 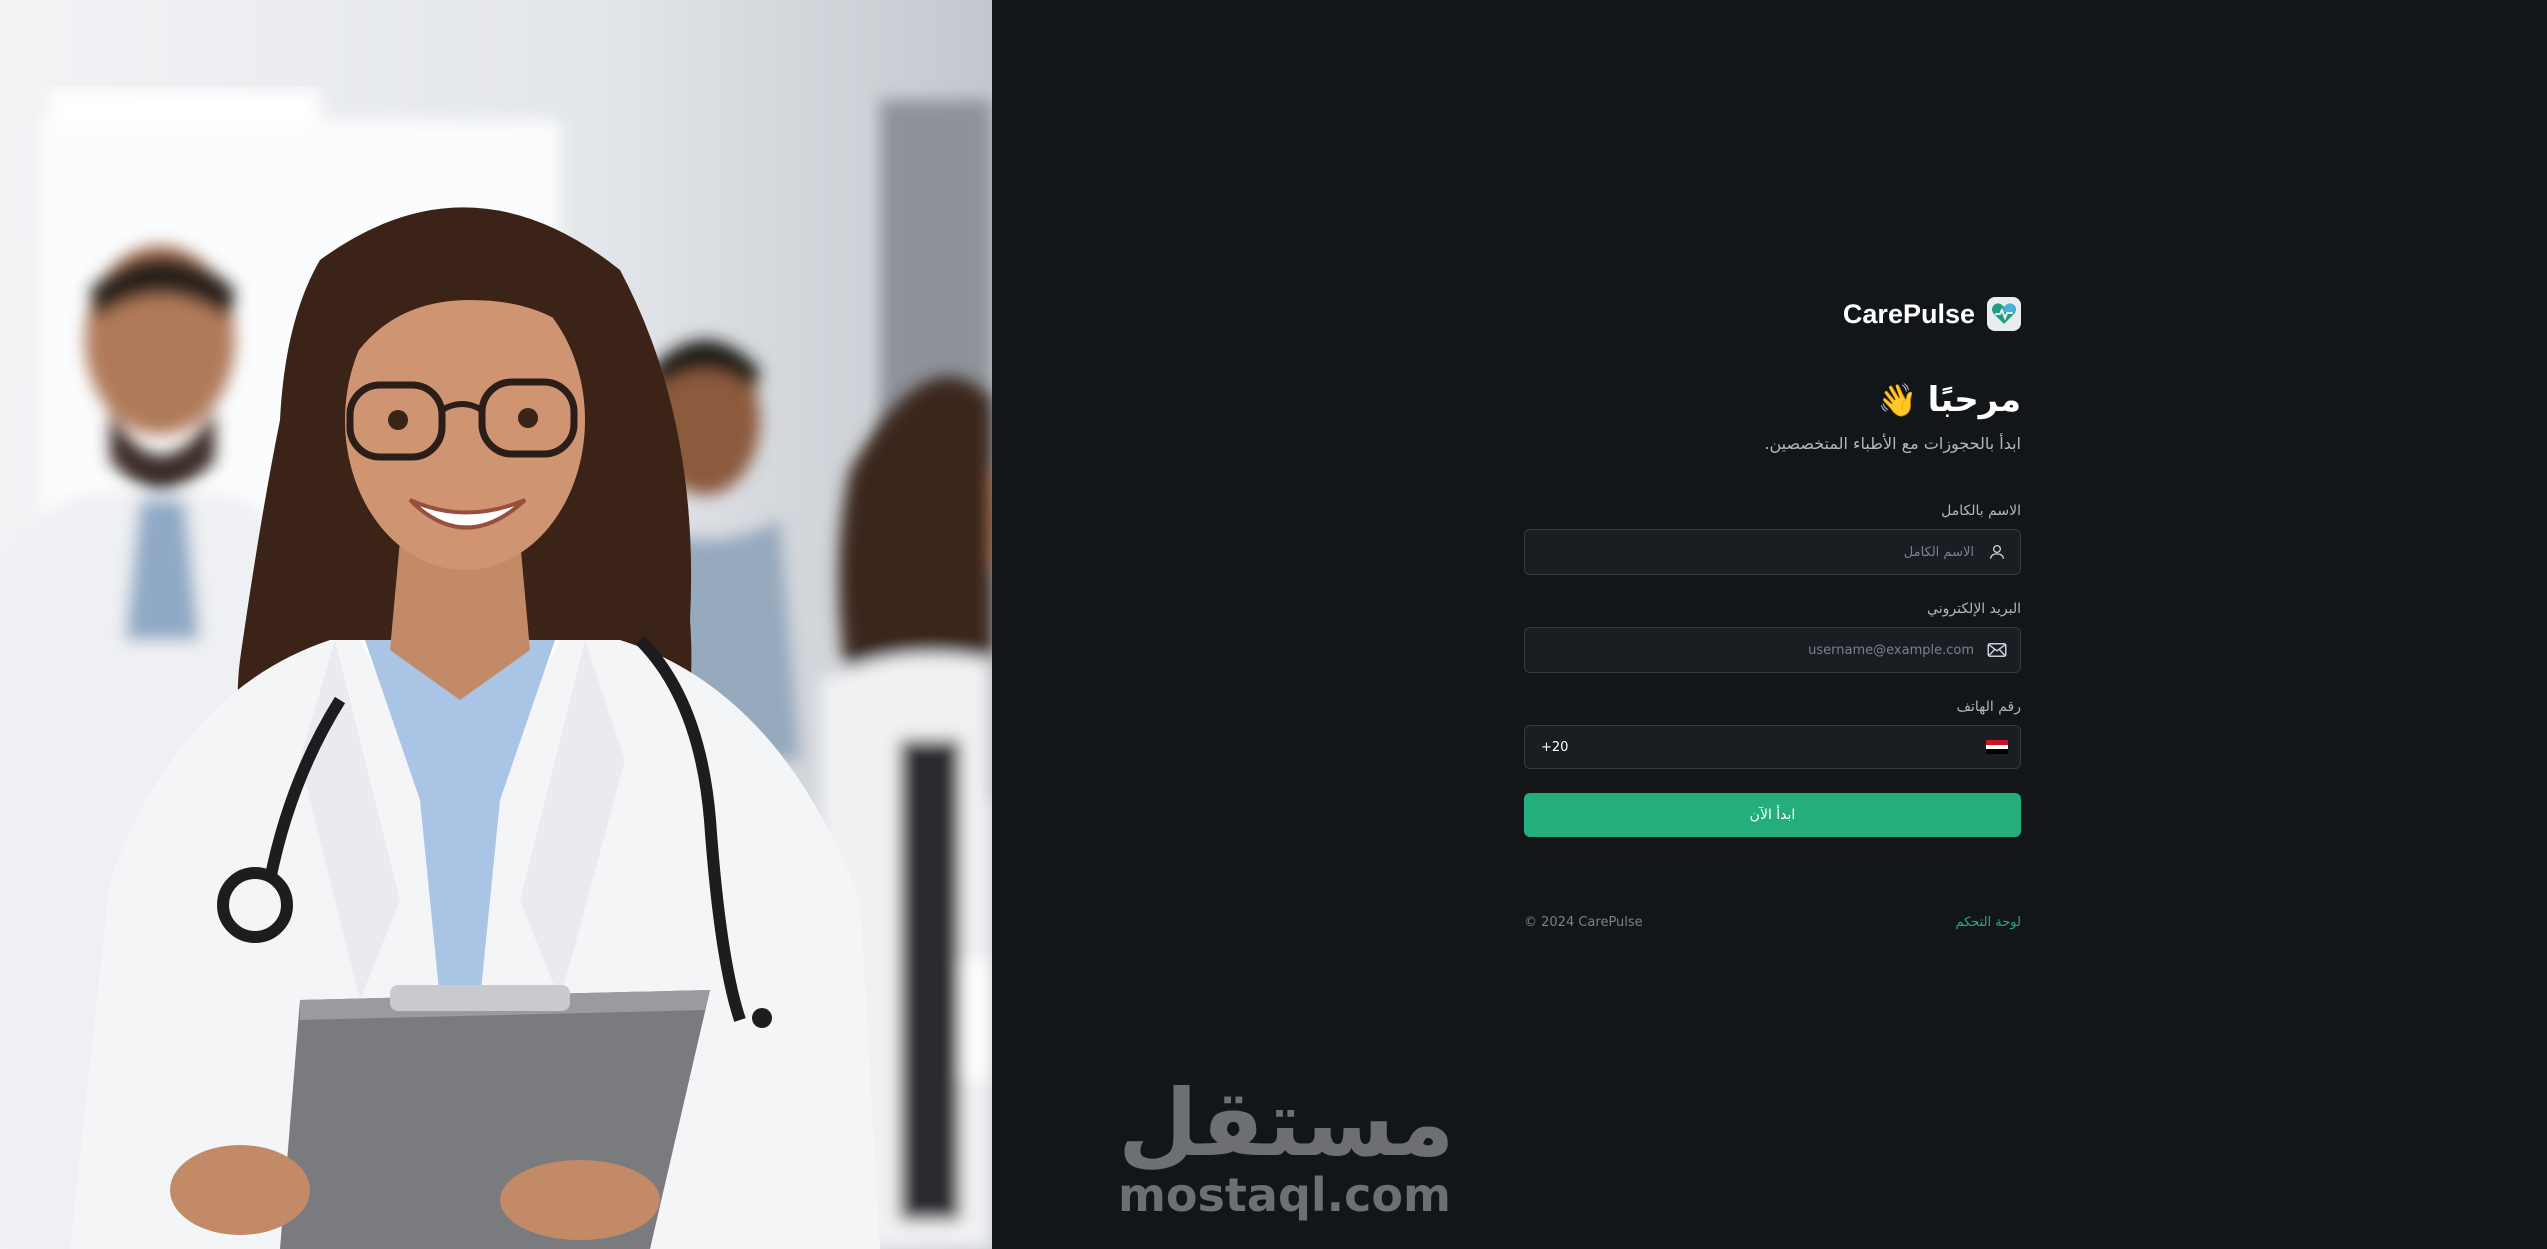 I want to click on full-name-label: الاسم بالكامل, so click(x=1981, y=511).